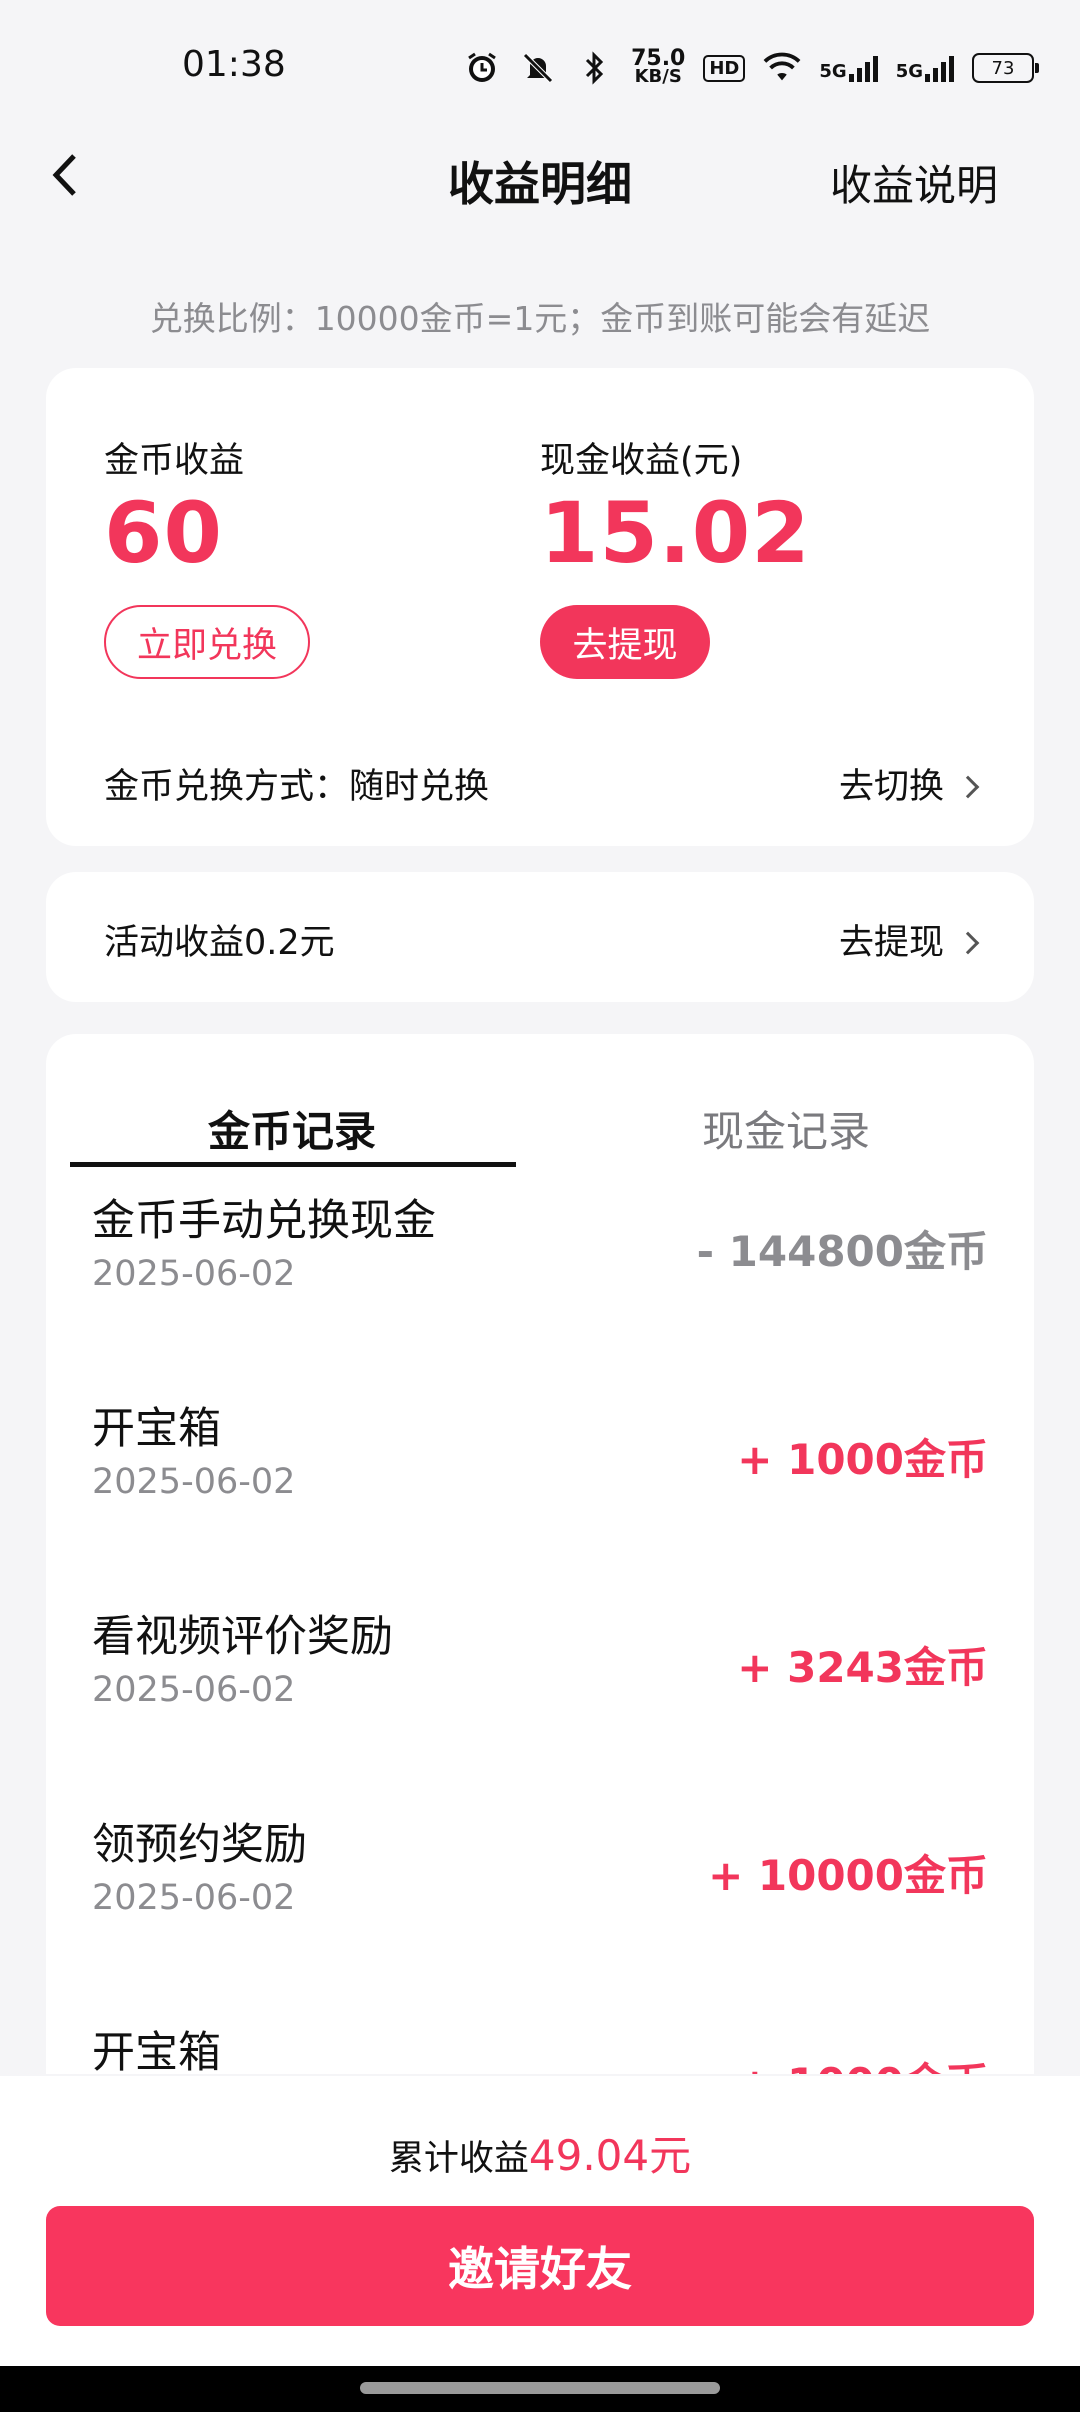 The image size is (1080, 2412). What do you see at coordinates (292, 1128) in the screenshot?
I see `tab-coin-records: 金币记录` at bounding box center [292, 1128].